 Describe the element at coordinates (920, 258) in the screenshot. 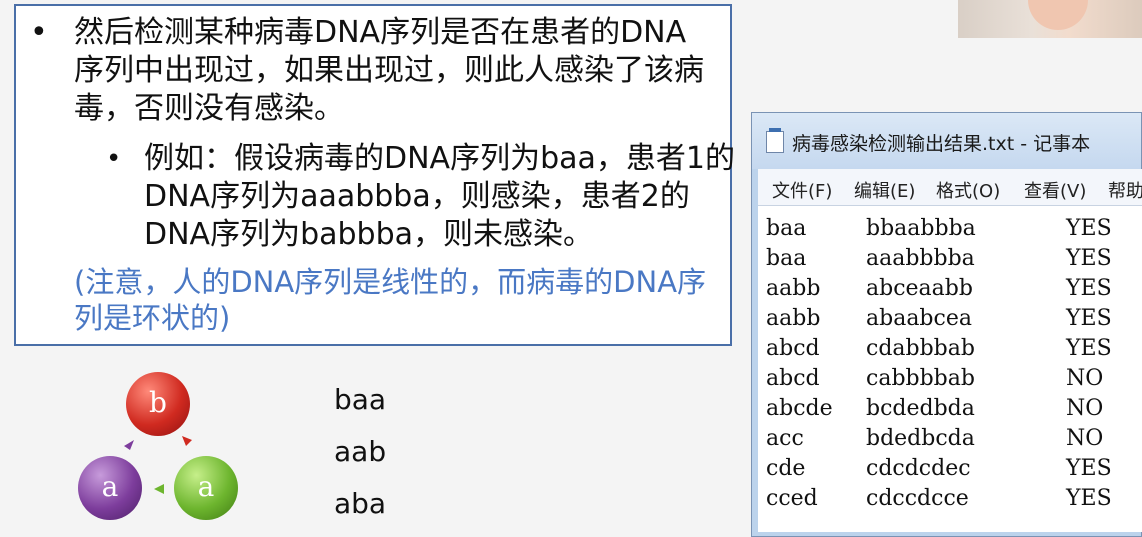

I see `patient-seq: aaabbbba` at that location.